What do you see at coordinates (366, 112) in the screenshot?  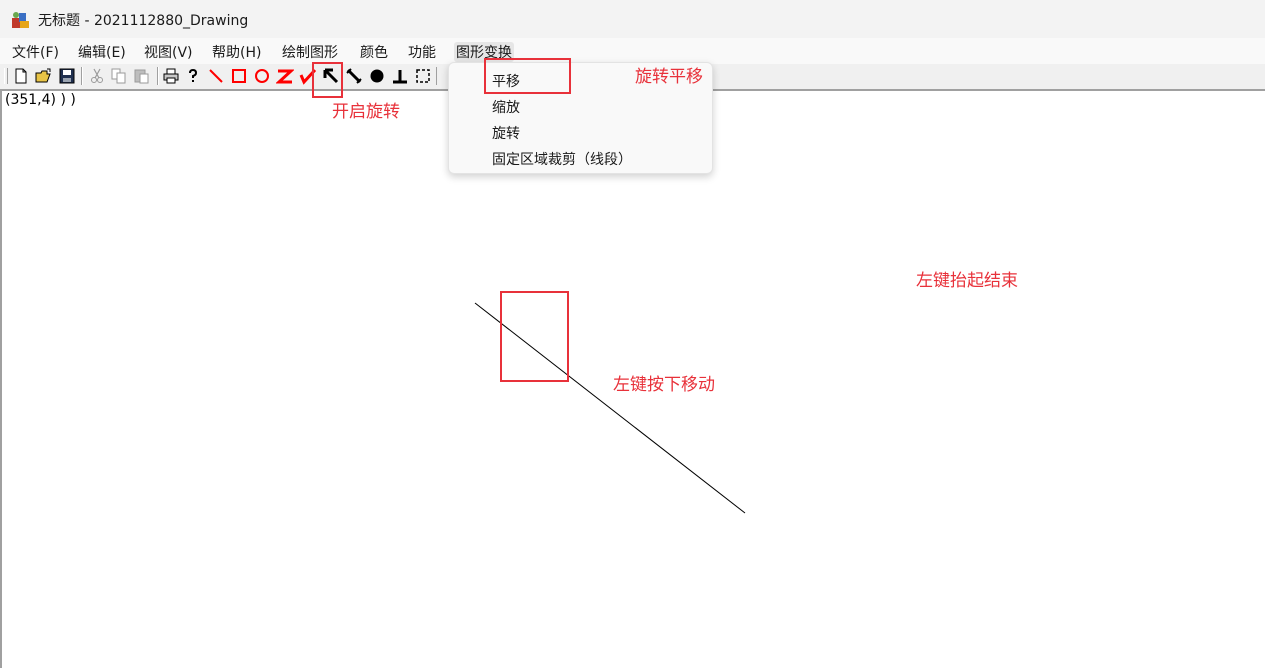 I see `annotation-enable-rotate: 开启旋转` at bounding box center [366, 112].